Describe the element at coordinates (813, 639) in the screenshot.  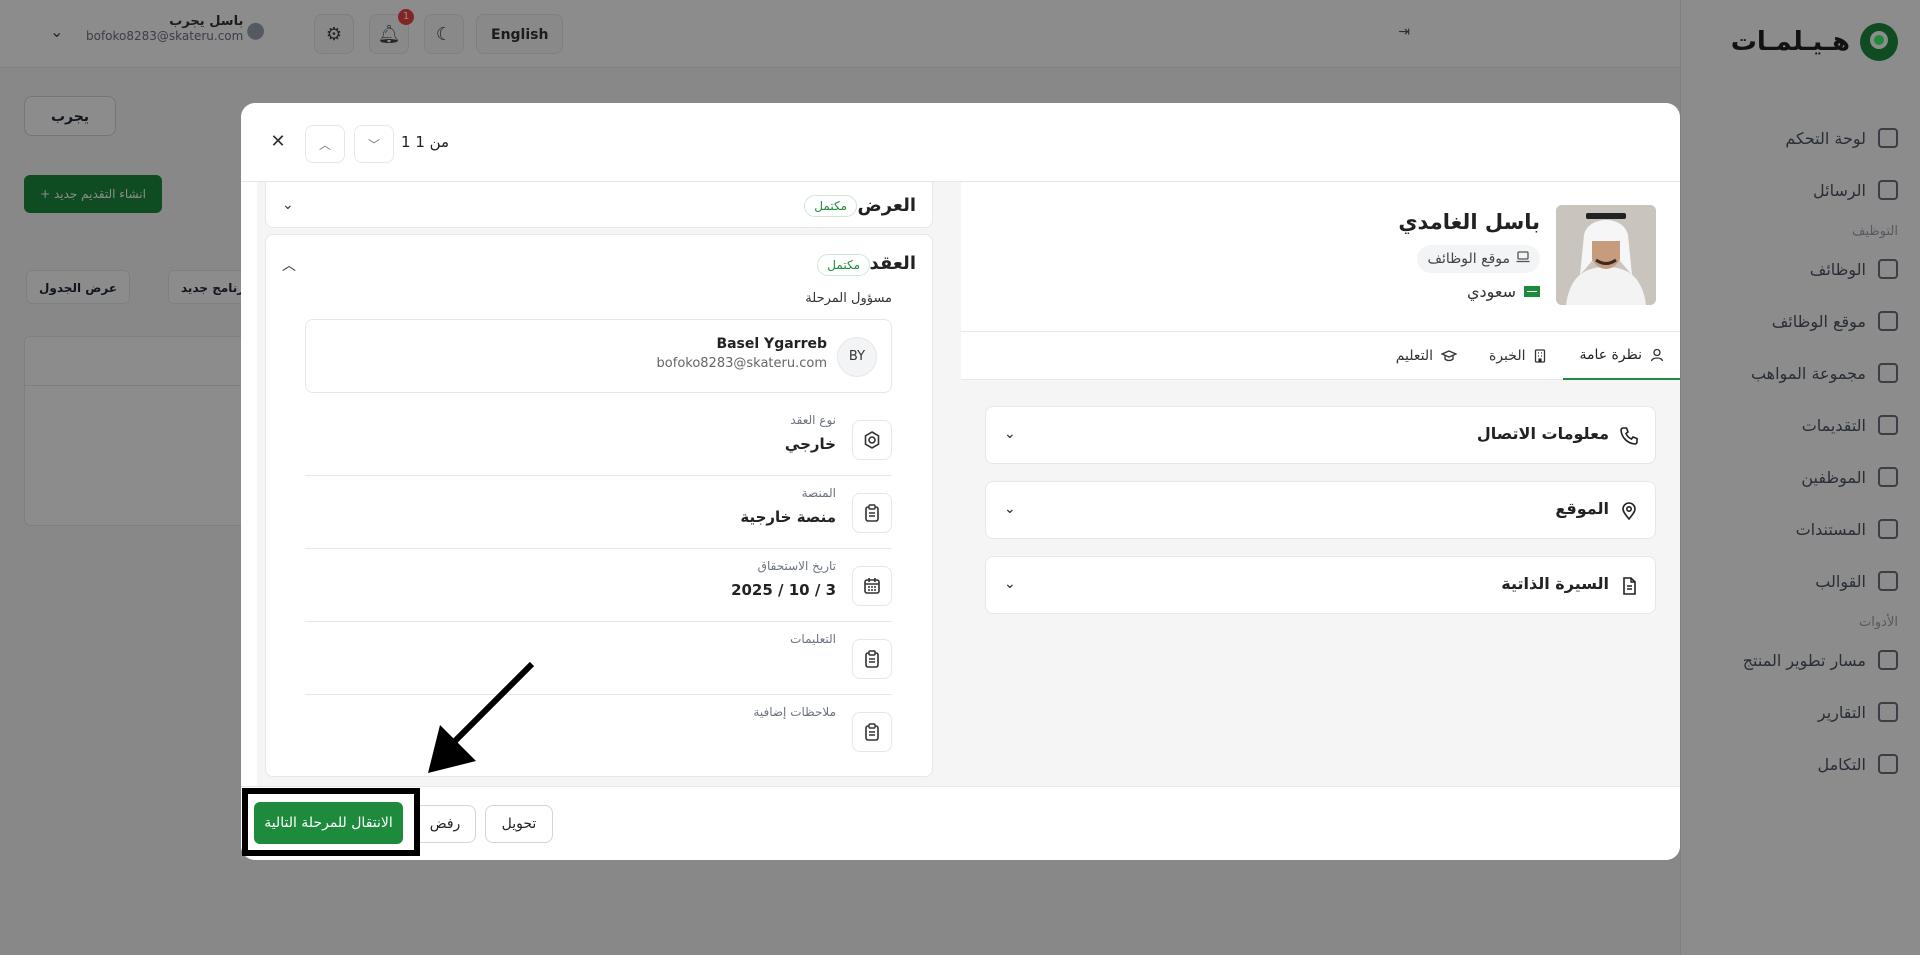
I see `field-label: التعليمات` at that location.